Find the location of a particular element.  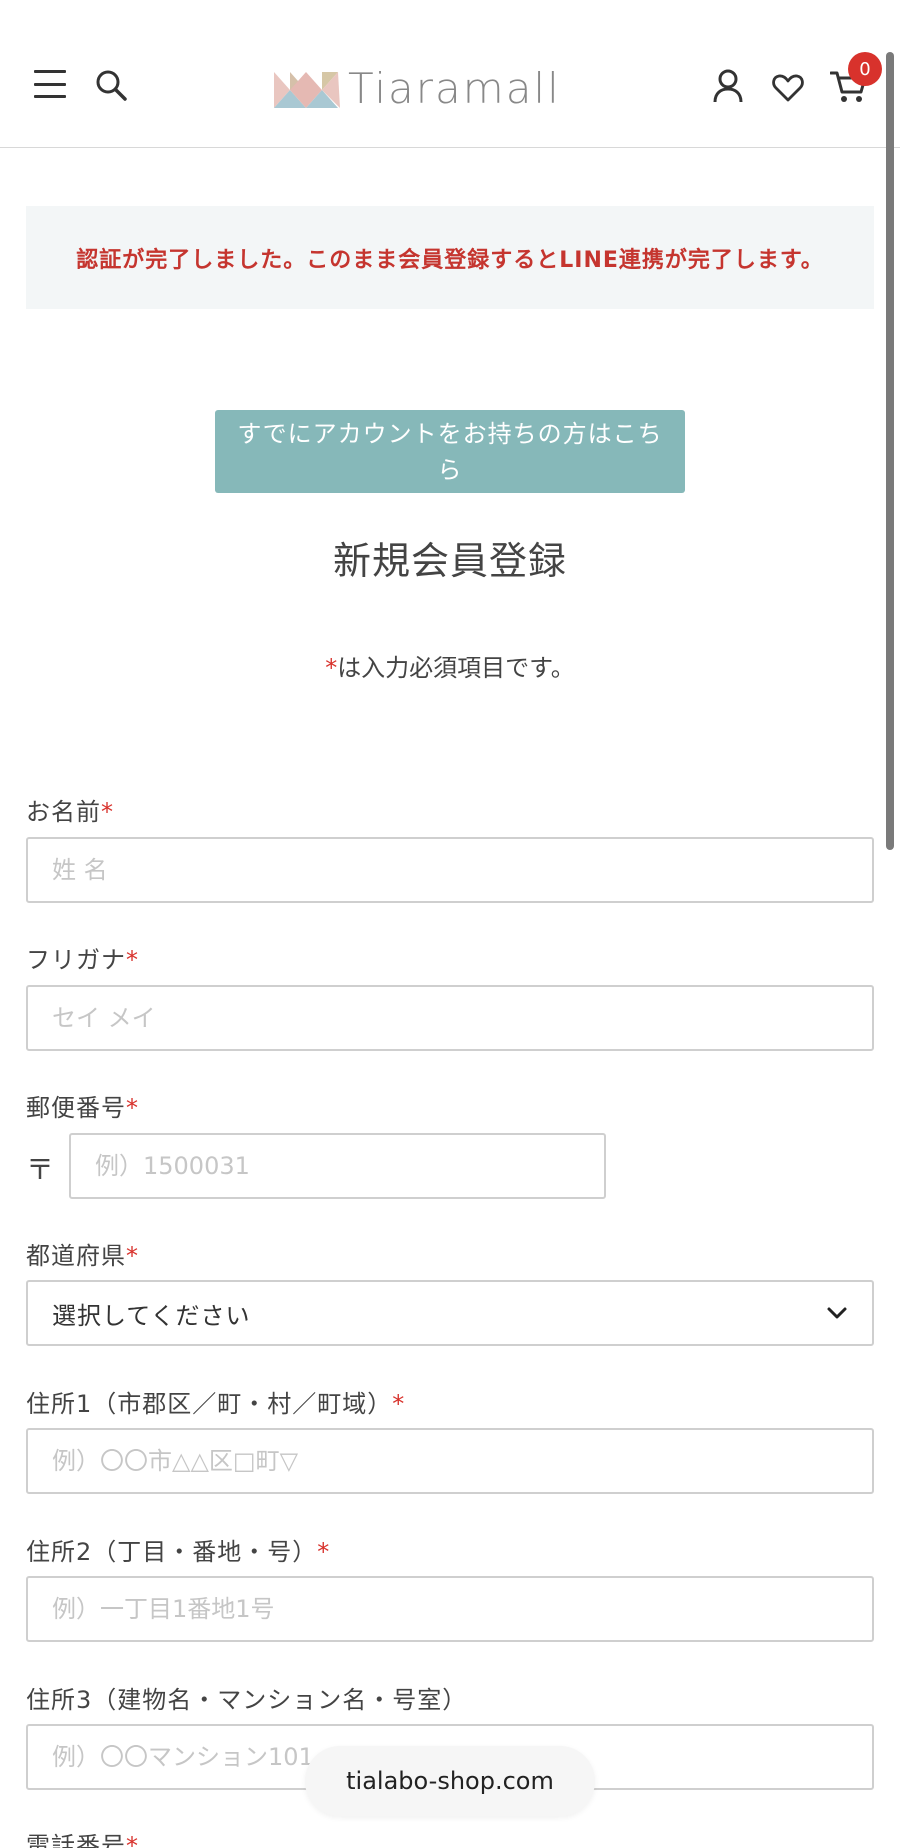

search-icon is located at coordinates (111, 85).